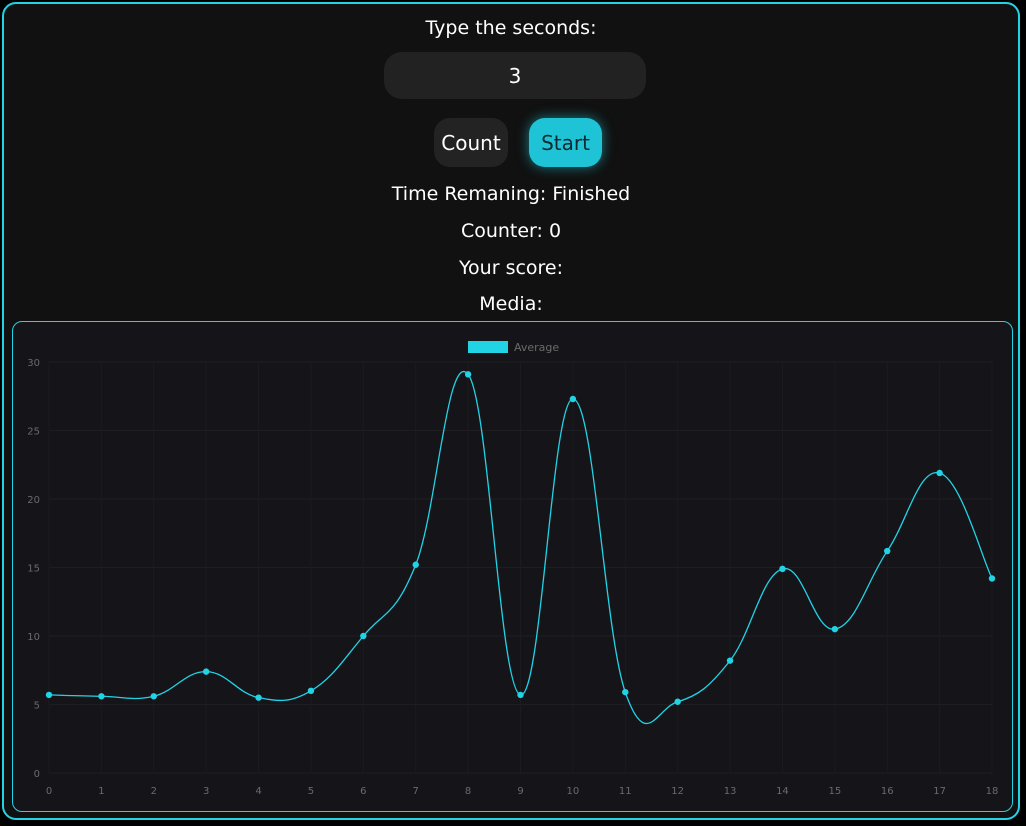  What do you see at coordinates (37, 706) in the screenshot?
I see `y-tick-label: 5` at bounding box center [37, 706].